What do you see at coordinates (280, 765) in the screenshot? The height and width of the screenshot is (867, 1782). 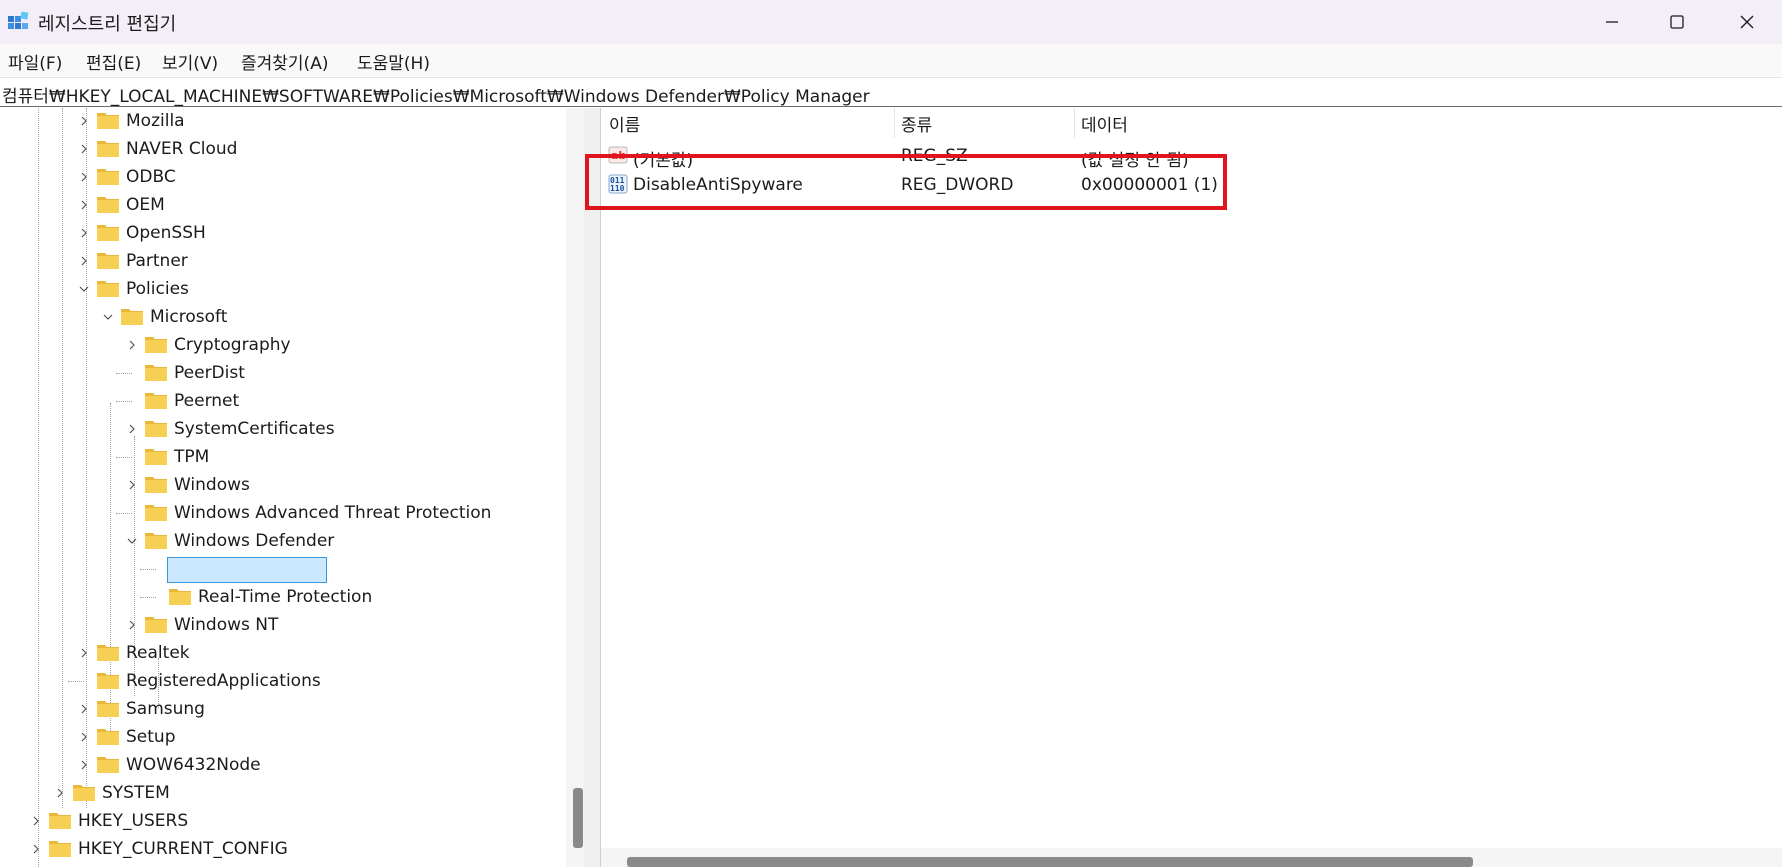 I see `tree-node: WOW6432Node` at bounding box center [280, 765].